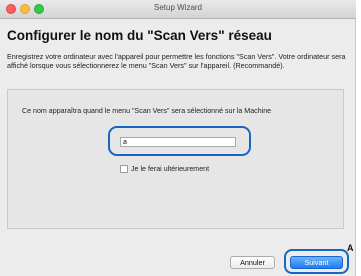 The height and width of the screenshot is (276, 361). Describe the element at coordinates (316, 261) in the screenshot. I see `next-button-highlight-outline` at that location.